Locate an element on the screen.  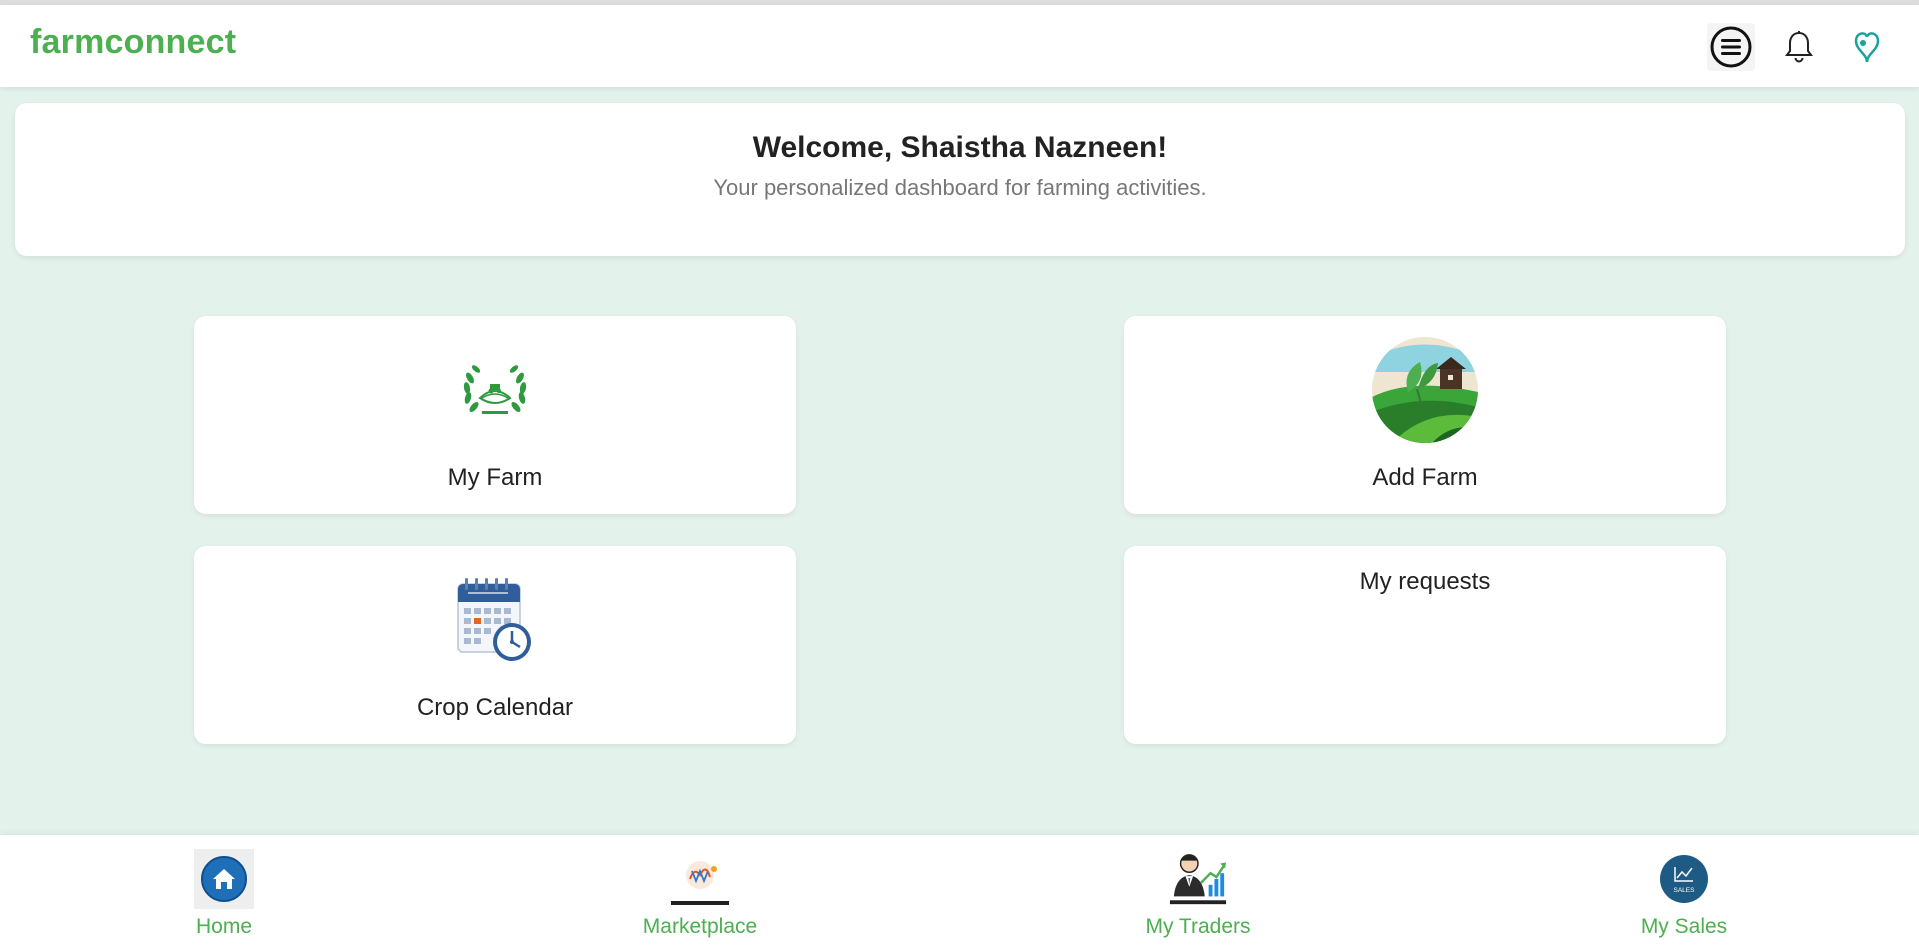
nav-item-home: Home is located at coordinates (224, 891).